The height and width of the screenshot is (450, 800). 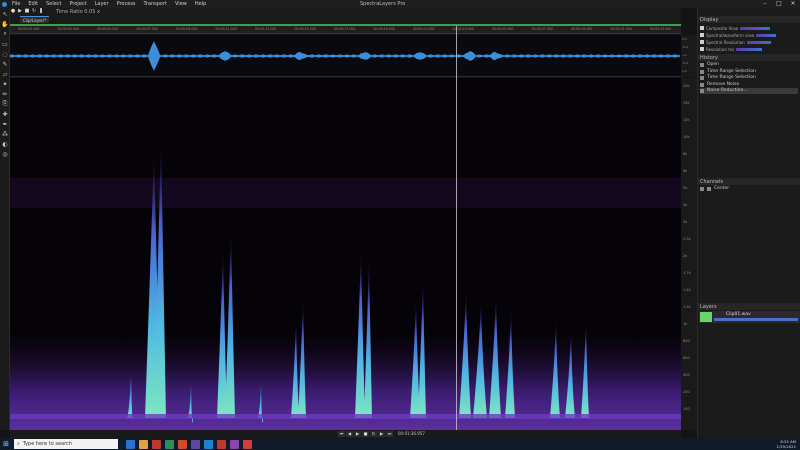 I want to click on menu-process: Process, so click(x=126, y=4).